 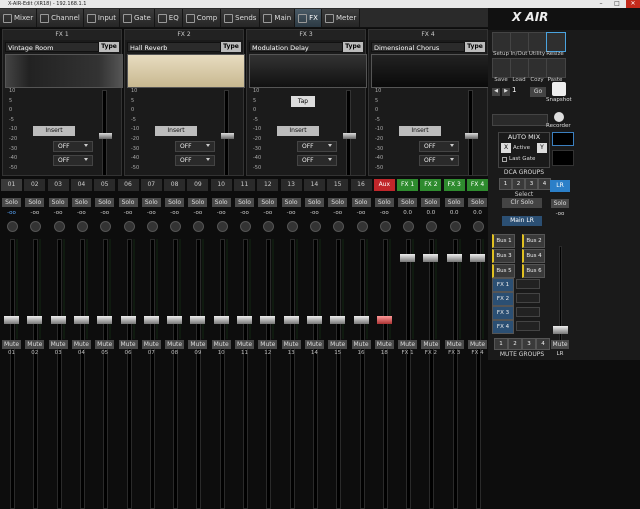 I want to click on bus-send-bus-6: Bus 6, so click(x=533, y=271).